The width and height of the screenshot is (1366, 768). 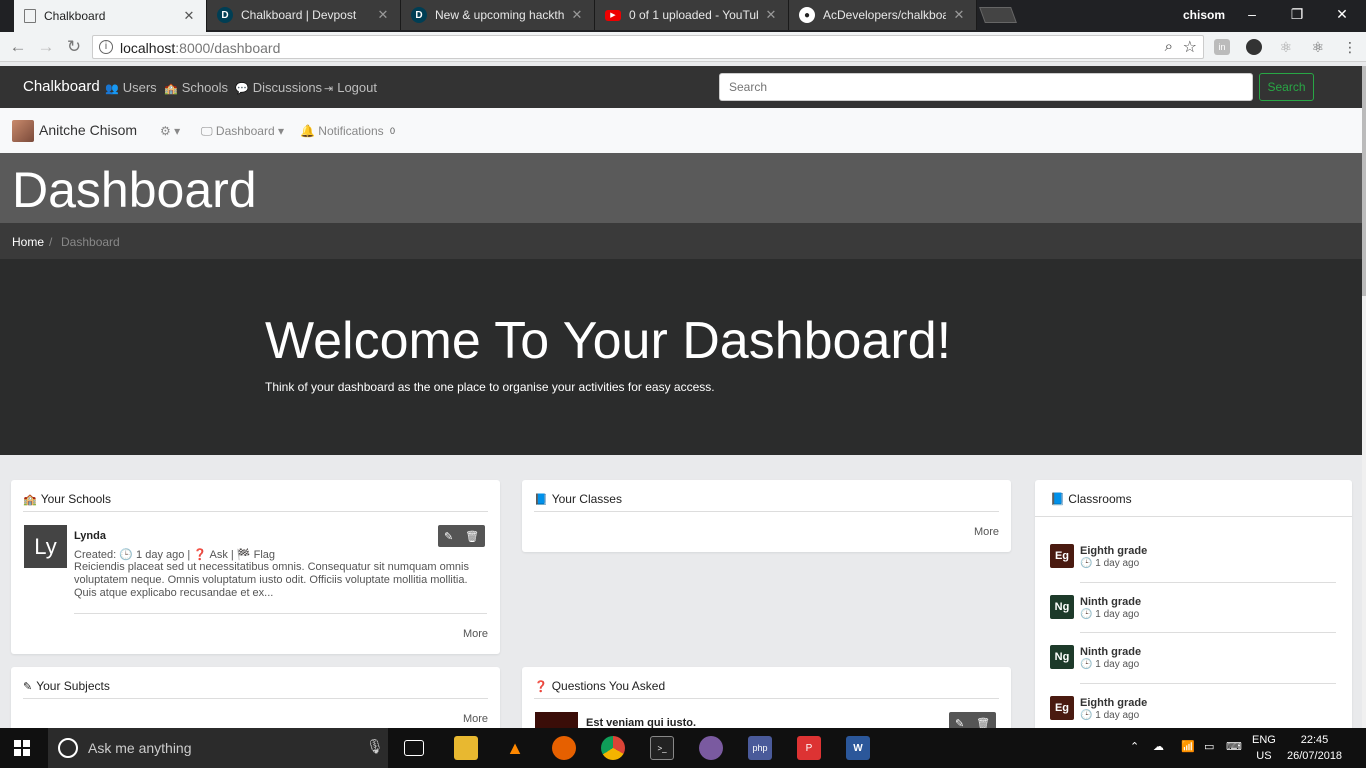 What do you see at coordinates (414, 748) in the screenshot?
I see `task-view-icon` at bounding box center [414, 748].